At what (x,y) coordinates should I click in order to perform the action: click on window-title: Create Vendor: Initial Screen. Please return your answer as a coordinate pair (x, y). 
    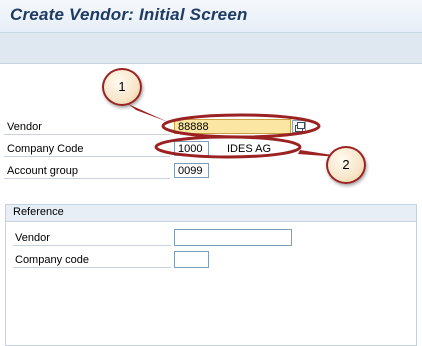
    Looking at the image, I should click on (129, 14).